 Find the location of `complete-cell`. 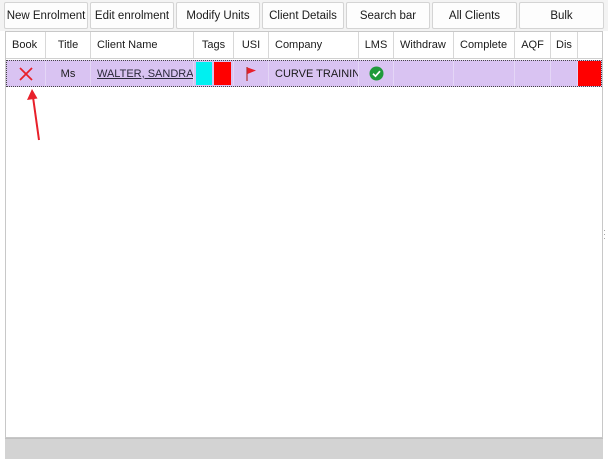

complete-cell is located at coordinates (484, 73).